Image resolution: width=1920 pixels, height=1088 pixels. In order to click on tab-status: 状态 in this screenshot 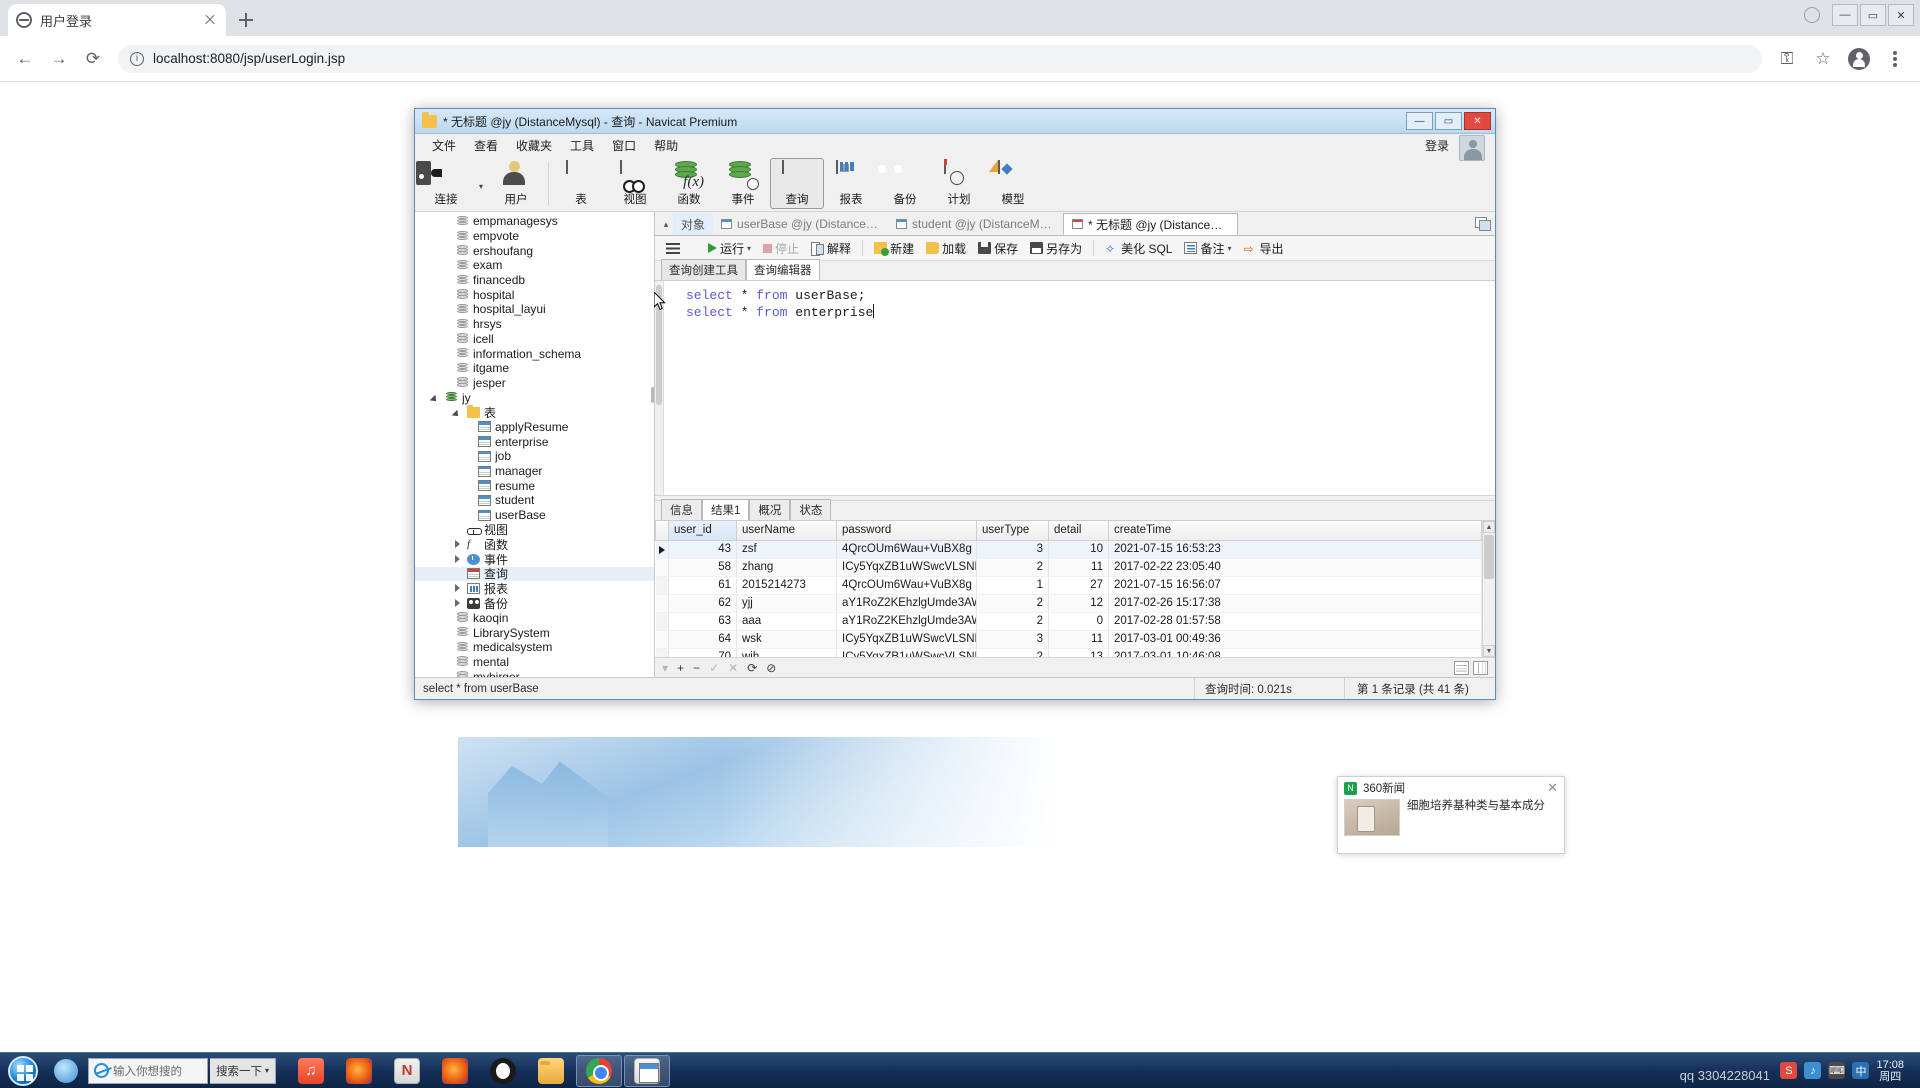, I will do `click(811, 509)`.